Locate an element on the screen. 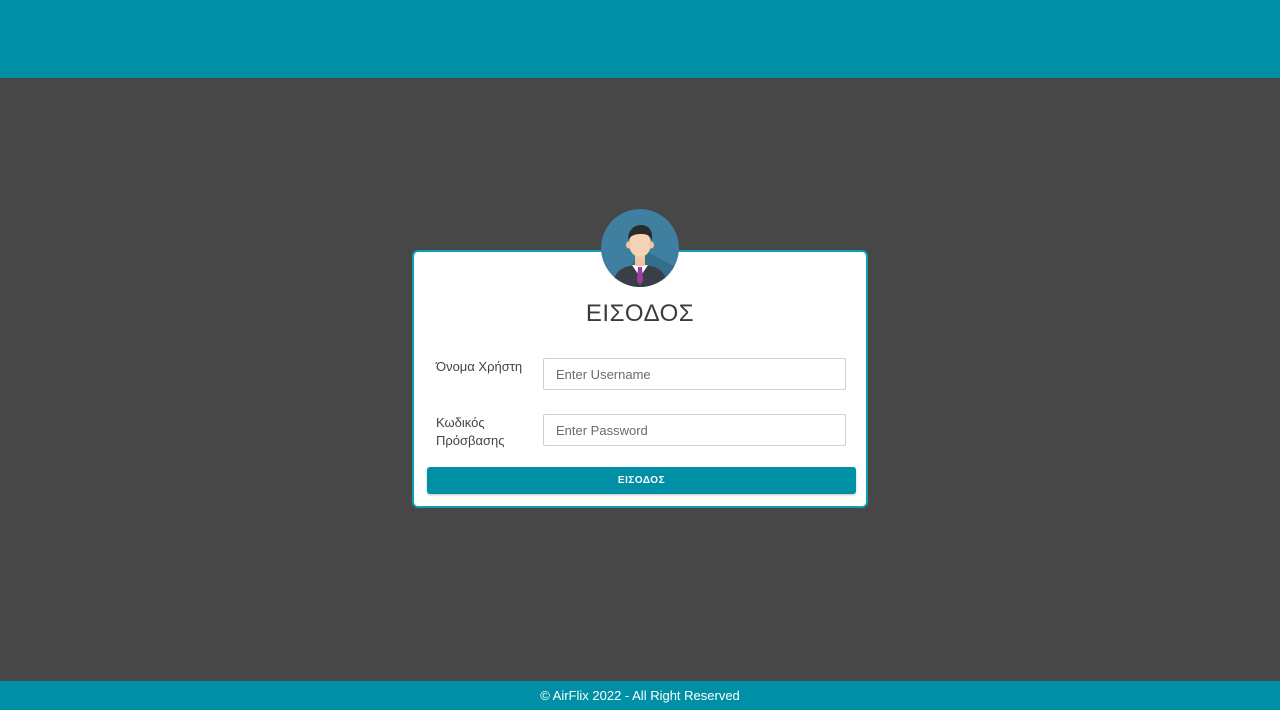  top-header-bar is located at coordinates (640, 39).